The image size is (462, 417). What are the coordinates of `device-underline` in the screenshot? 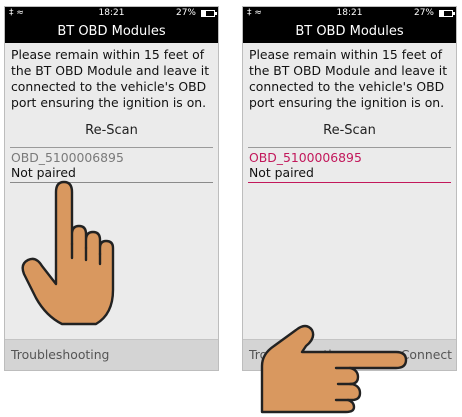 It's located at (349, 182).